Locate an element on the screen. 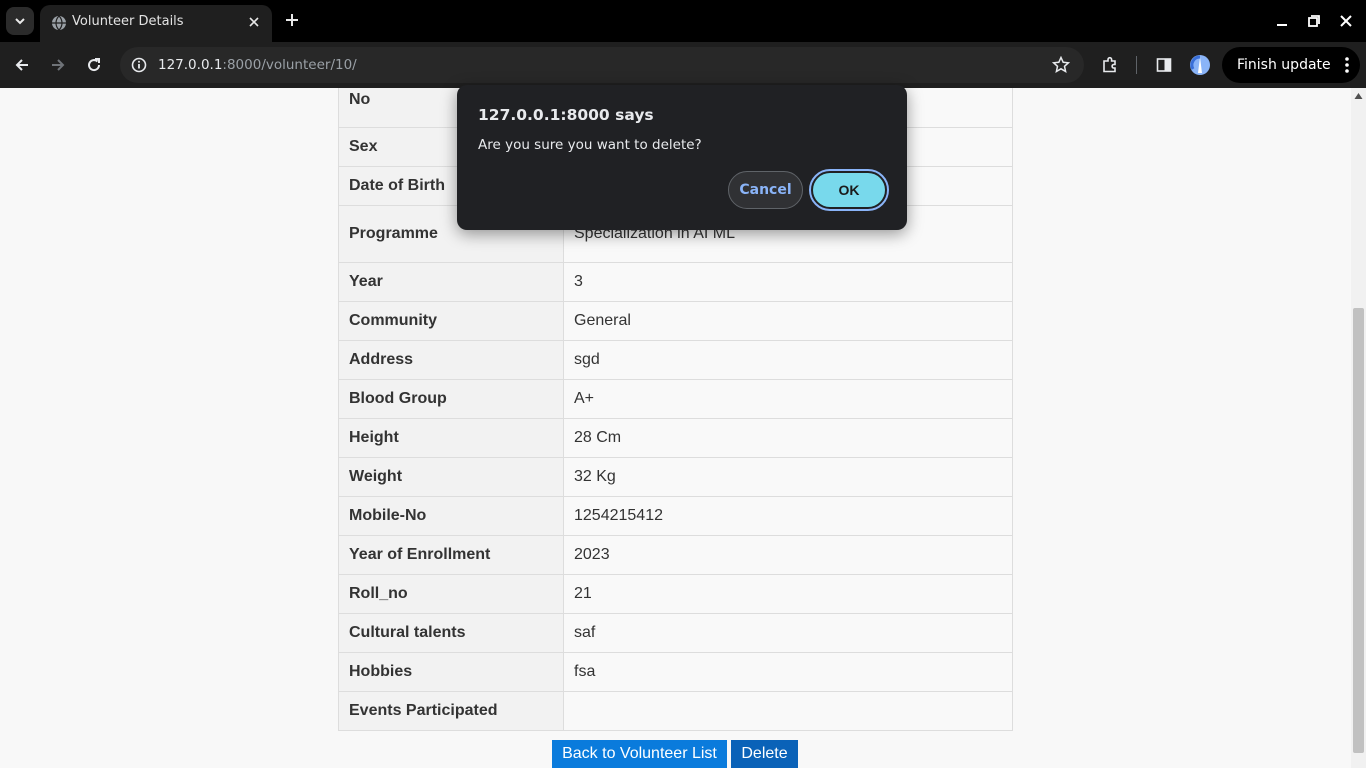 The width and height of the screenshot is (1366, 768). details-value: sgd is located at coordinates (788, 360).